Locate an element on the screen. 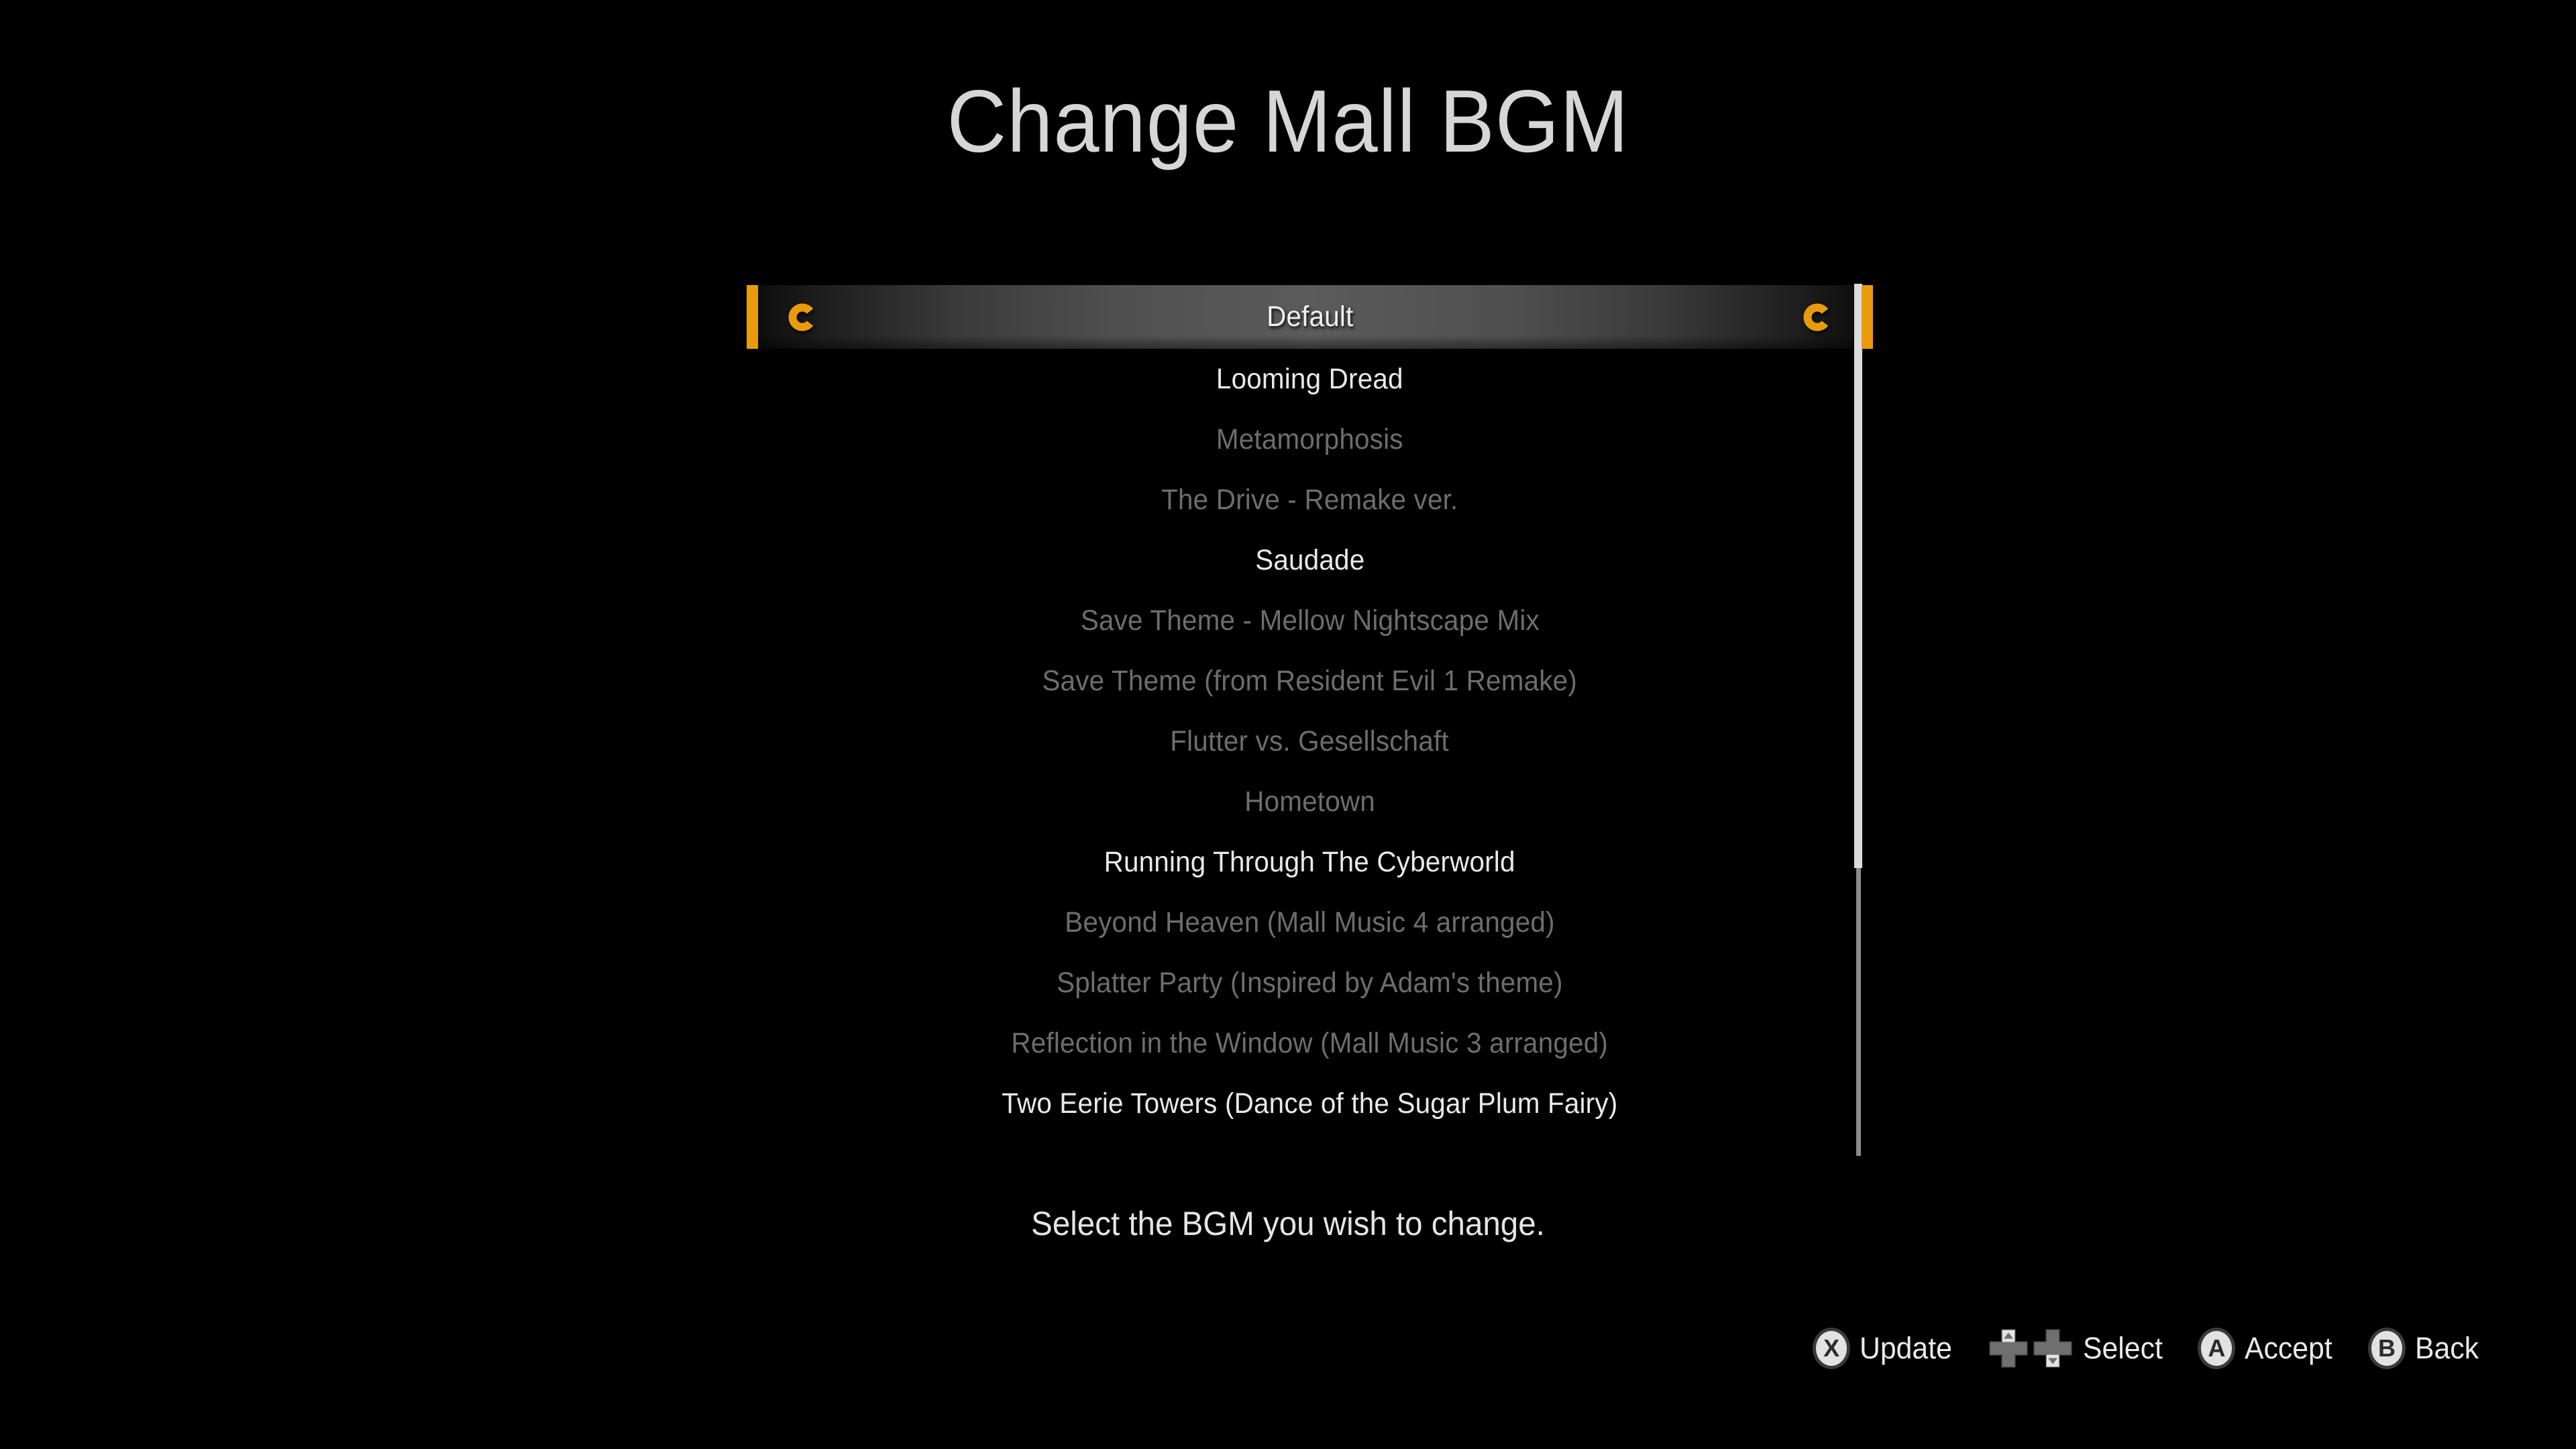  bgm-list-item-label: Running Through The Cyberworld is located at coordinates (1310, 861).